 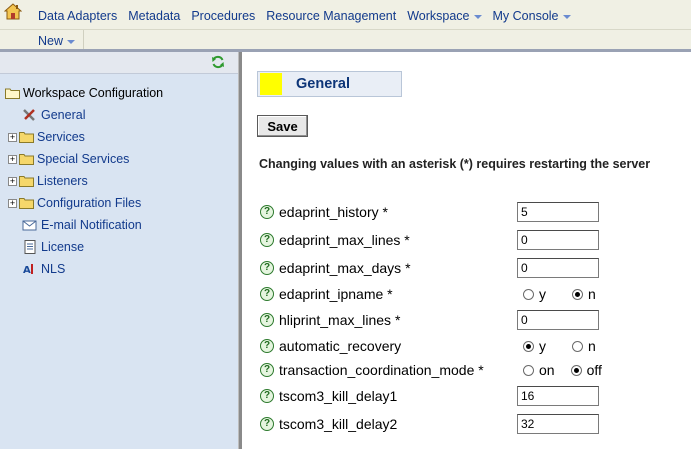 What do you see at coordinates (57, 39) in the screenshot?
I see `new-menu-button: New` at bounding box center [57, 39].